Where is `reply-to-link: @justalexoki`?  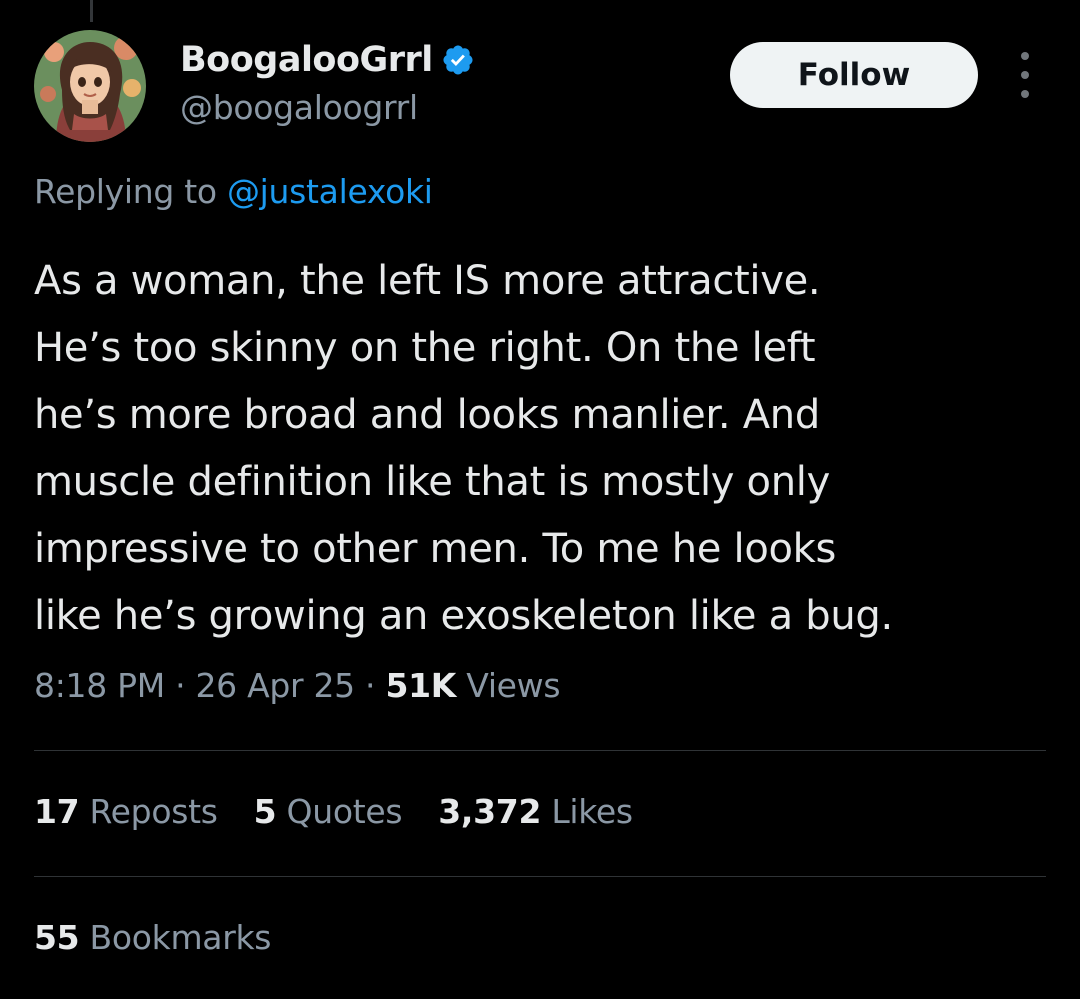
reply-to-link: @justalexoki is located at coordinates (330, 191).